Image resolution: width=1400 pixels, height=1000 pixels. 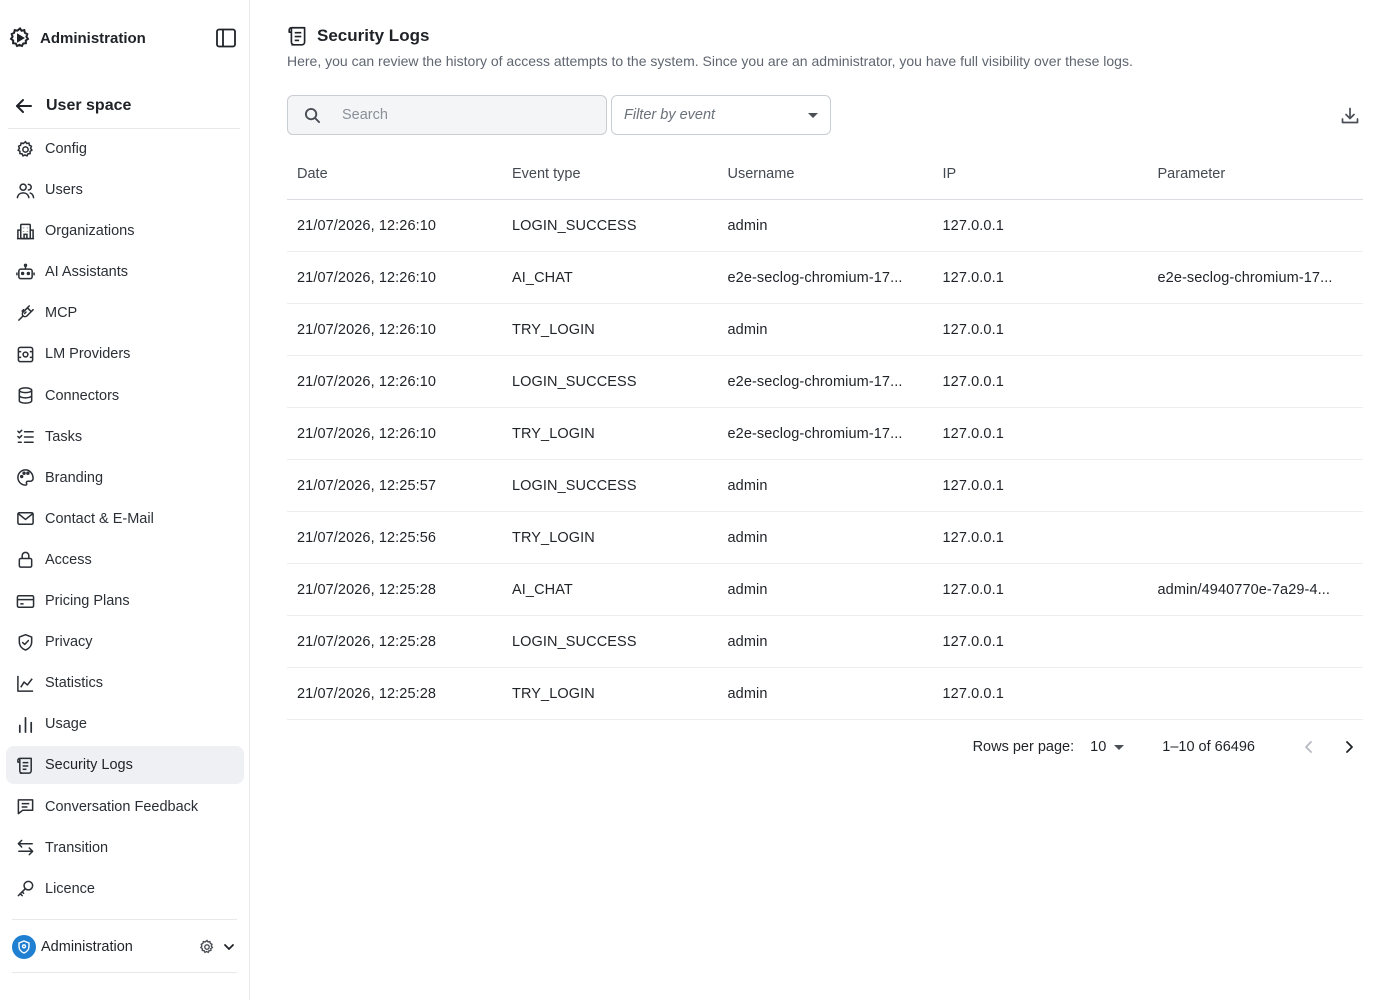 What do you see at coordinates (394, 174) in the screenshot?
I see `column-header-date: Date` at bounding box center [394, 174].